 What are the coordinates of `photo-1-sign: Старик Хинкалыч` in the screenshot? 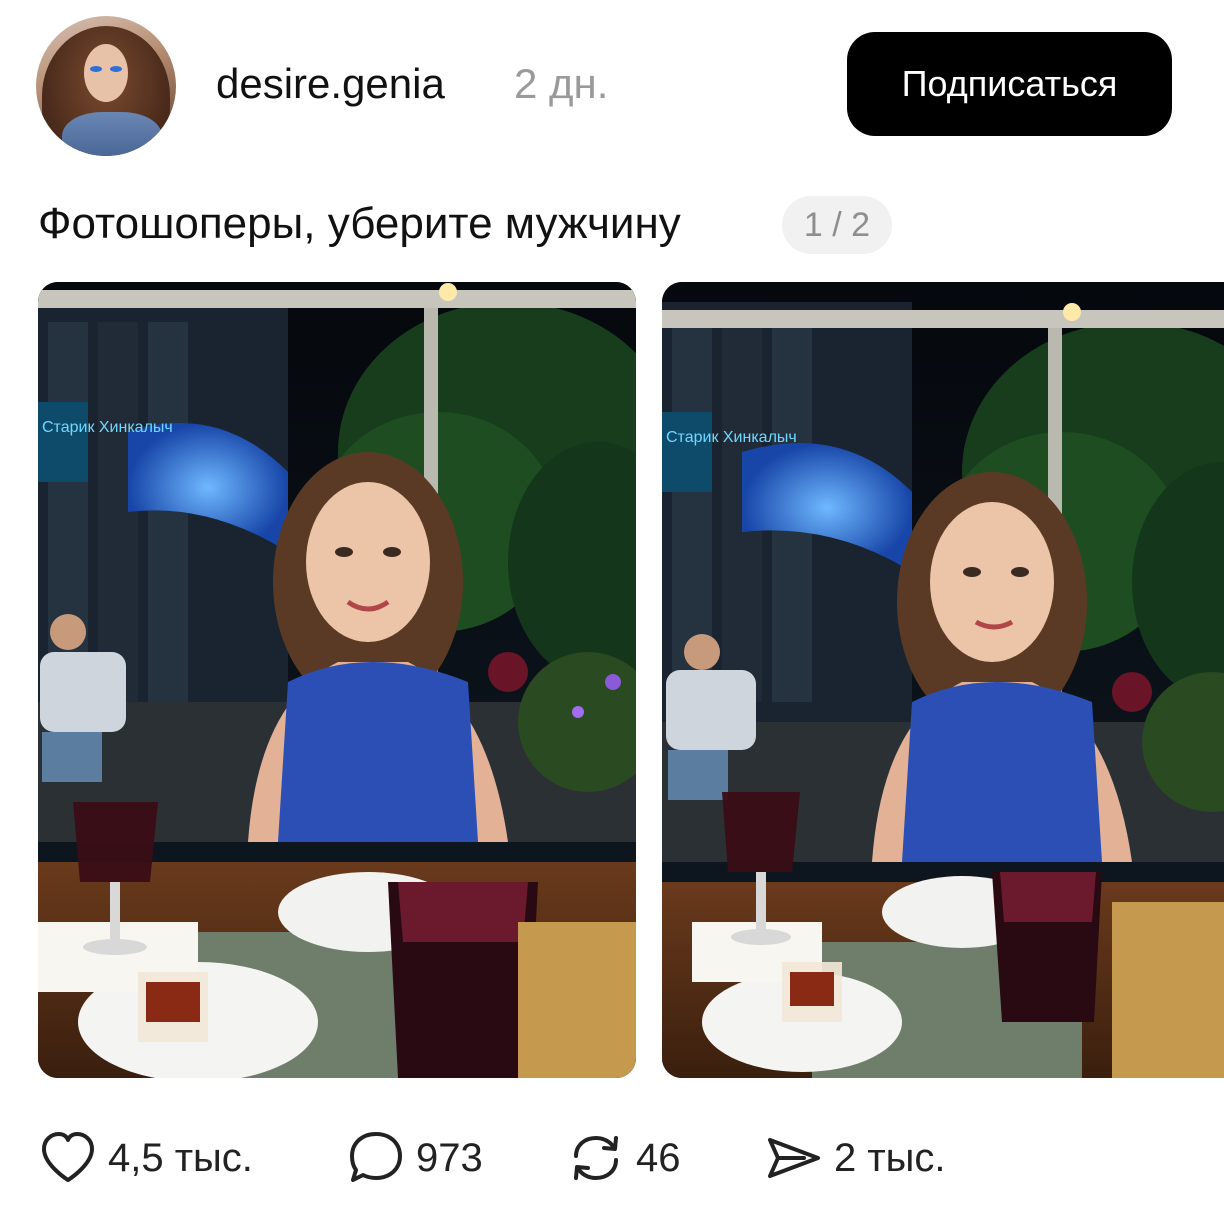 It's located at (107, 427).